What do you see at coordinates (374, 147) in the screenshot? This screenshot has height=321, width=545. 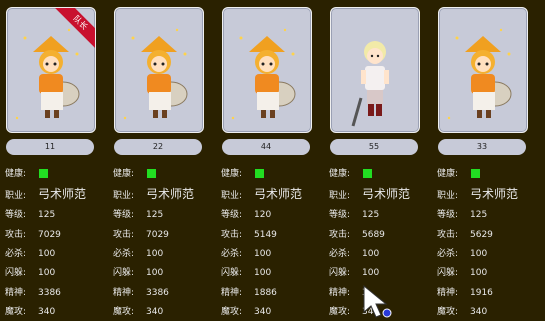 I see `character-name-plate: 55` at bounding box center [374, 147].